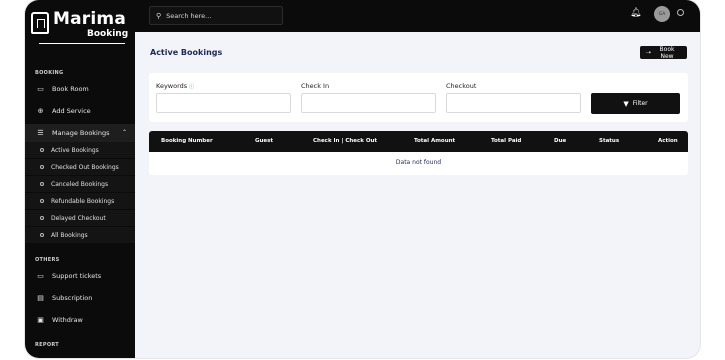 This screenshot has height=360, width=725. I want to click on filter-button: ▼ Filter, so click(635, 103).